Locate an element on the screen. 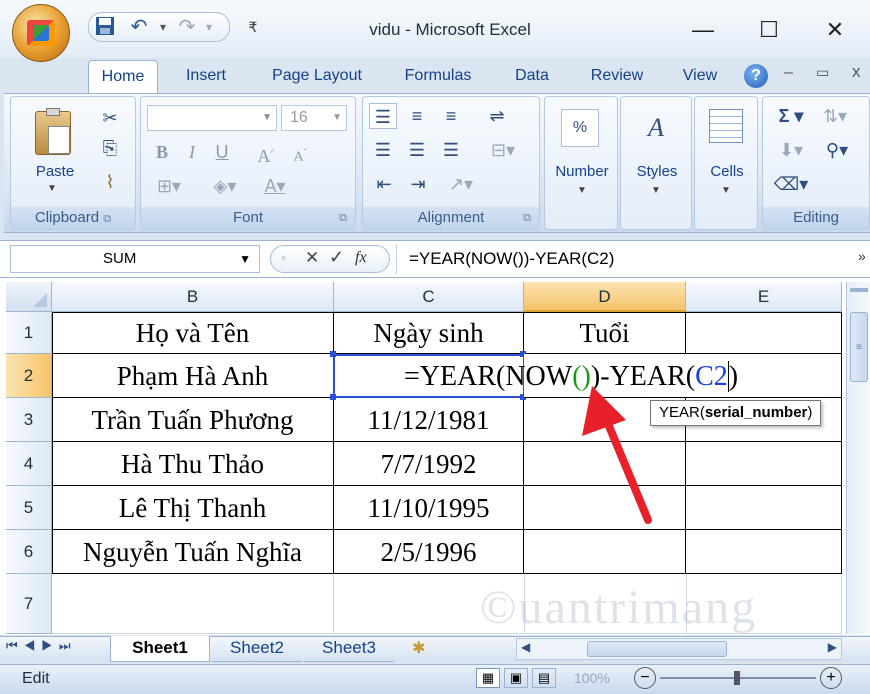 Image resolution: width=870 pixels, height=694 pixels. page-layout-view-icon: ▣ is located at coordinates (516, 678).